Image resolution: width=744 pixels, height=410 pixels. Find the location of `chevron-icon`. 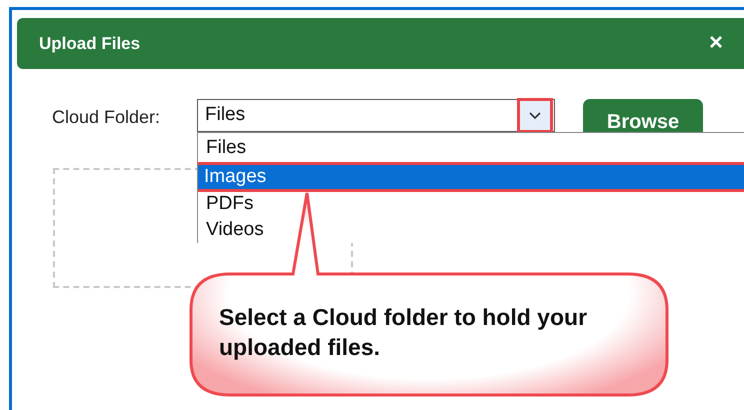

chevron-icon is located at coordinates (535, 116).